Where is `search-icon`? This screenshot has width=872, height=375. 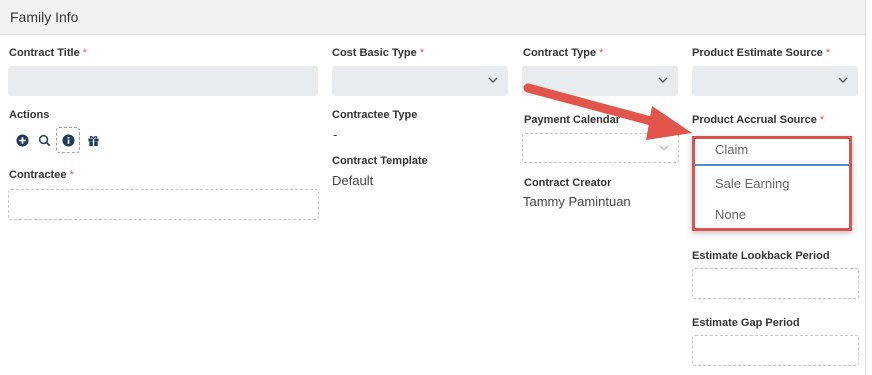 search-icon is located at coordinates (44, 140).